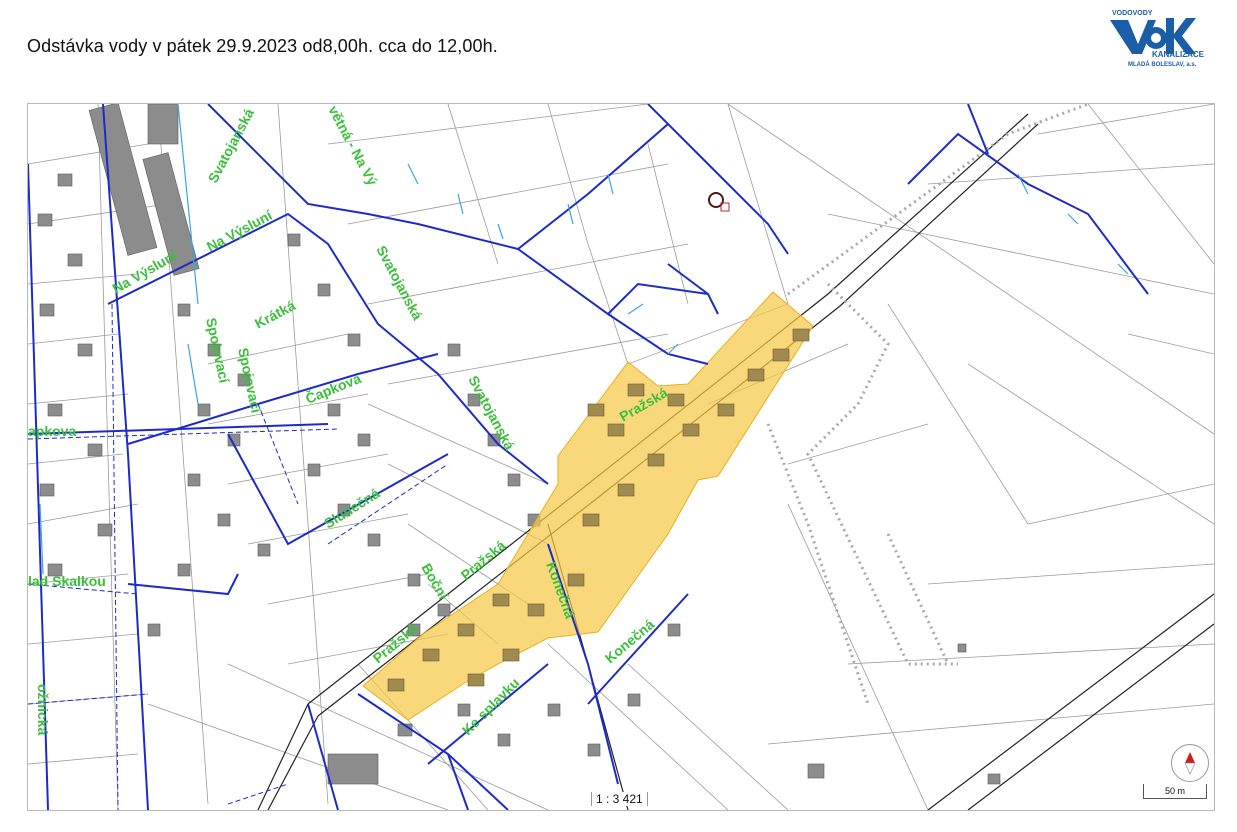  I want to click on street-label: apkova, so click(52, 431).